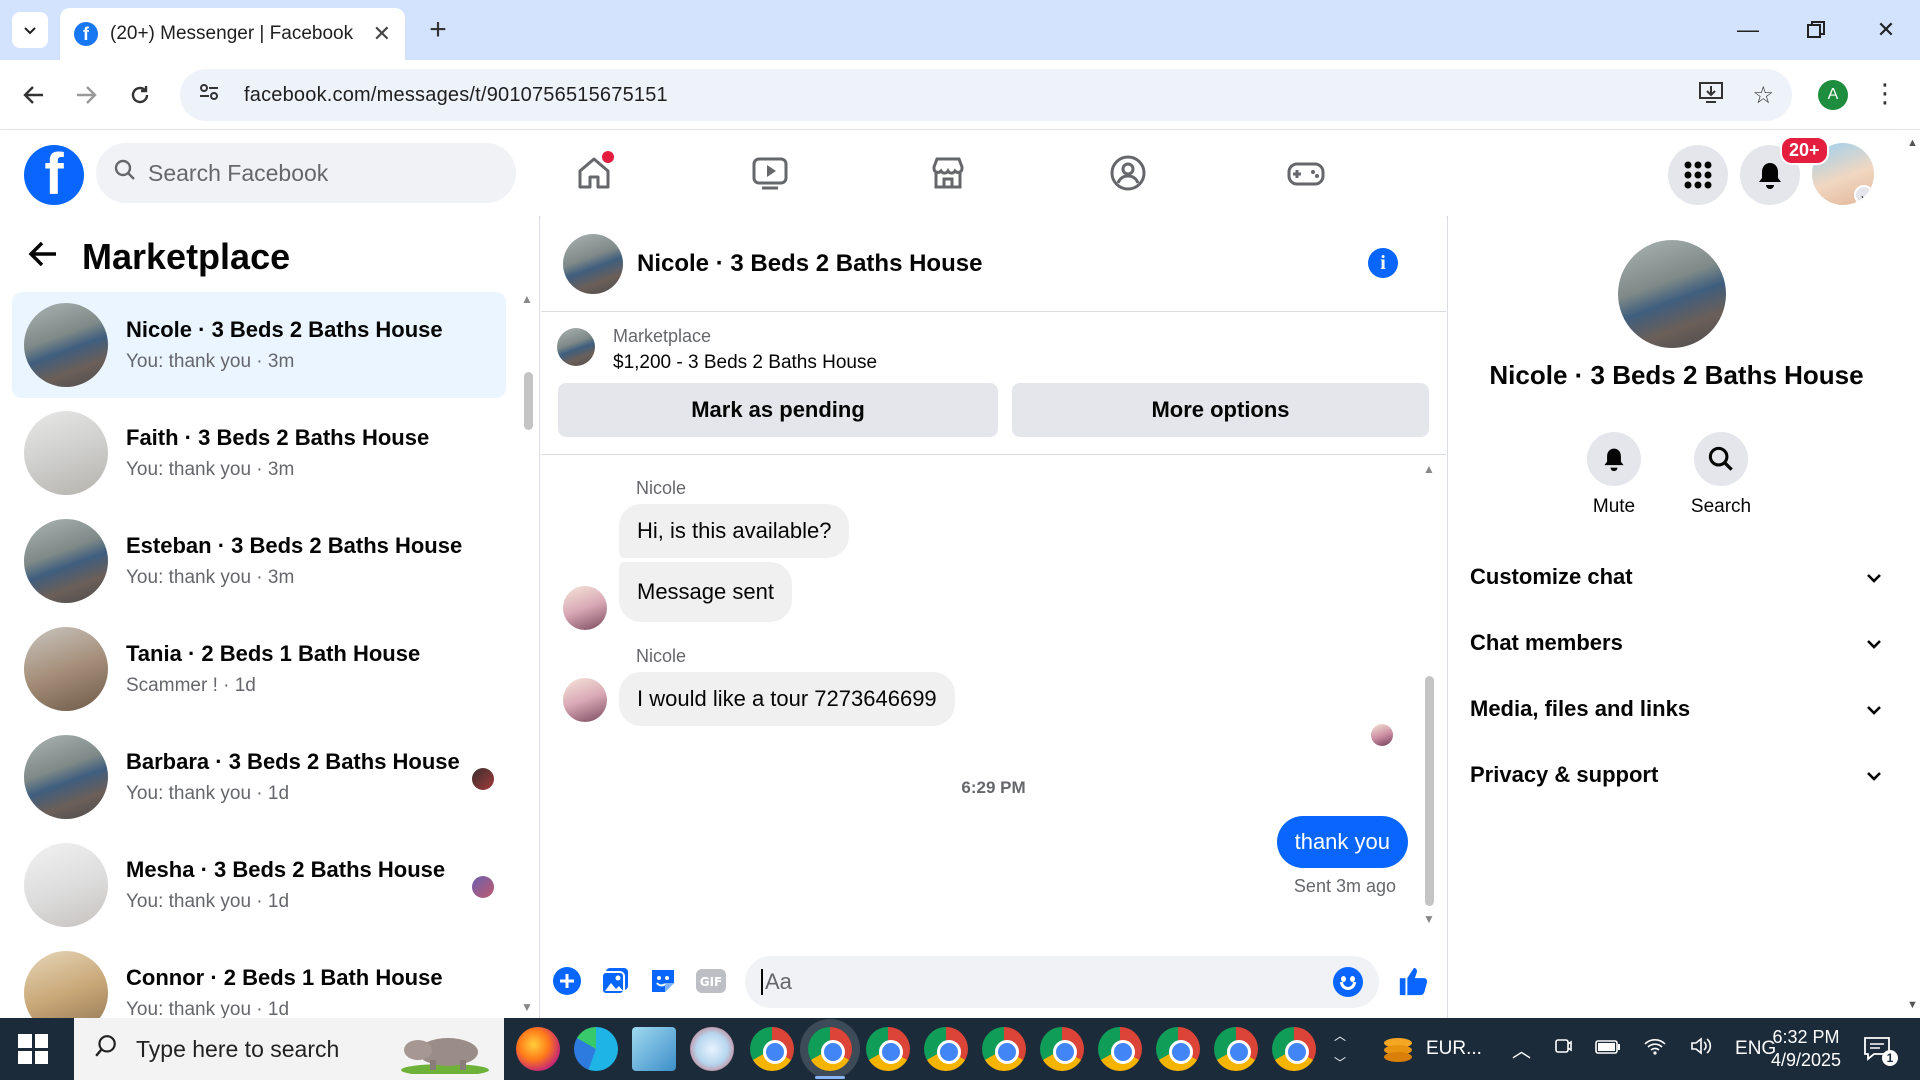 The height and width of the screenshot is (1080, 1920). Describe the element at coordinates (1676, 643) in the screenshot. I see `chat-members-section: Chat members` at that location.